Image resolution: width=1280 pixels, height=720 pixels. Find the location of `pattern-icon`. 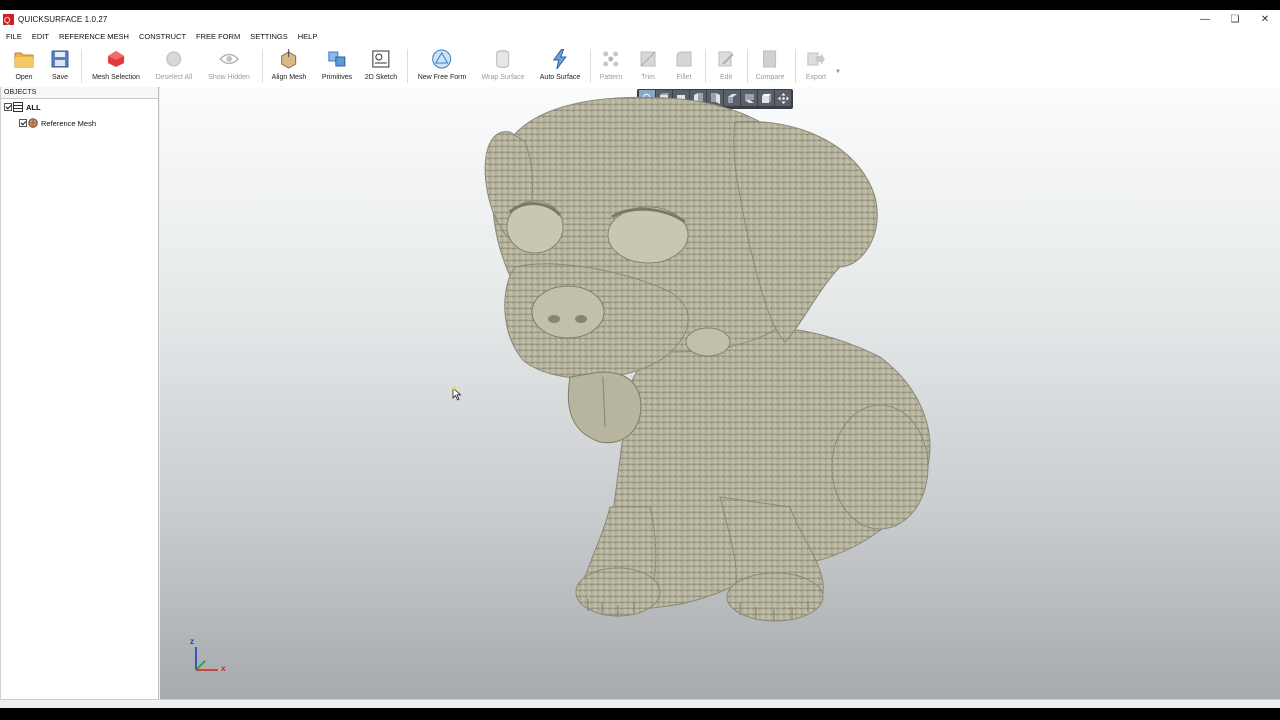

pattern-icon is located at coordinates (611, 59).